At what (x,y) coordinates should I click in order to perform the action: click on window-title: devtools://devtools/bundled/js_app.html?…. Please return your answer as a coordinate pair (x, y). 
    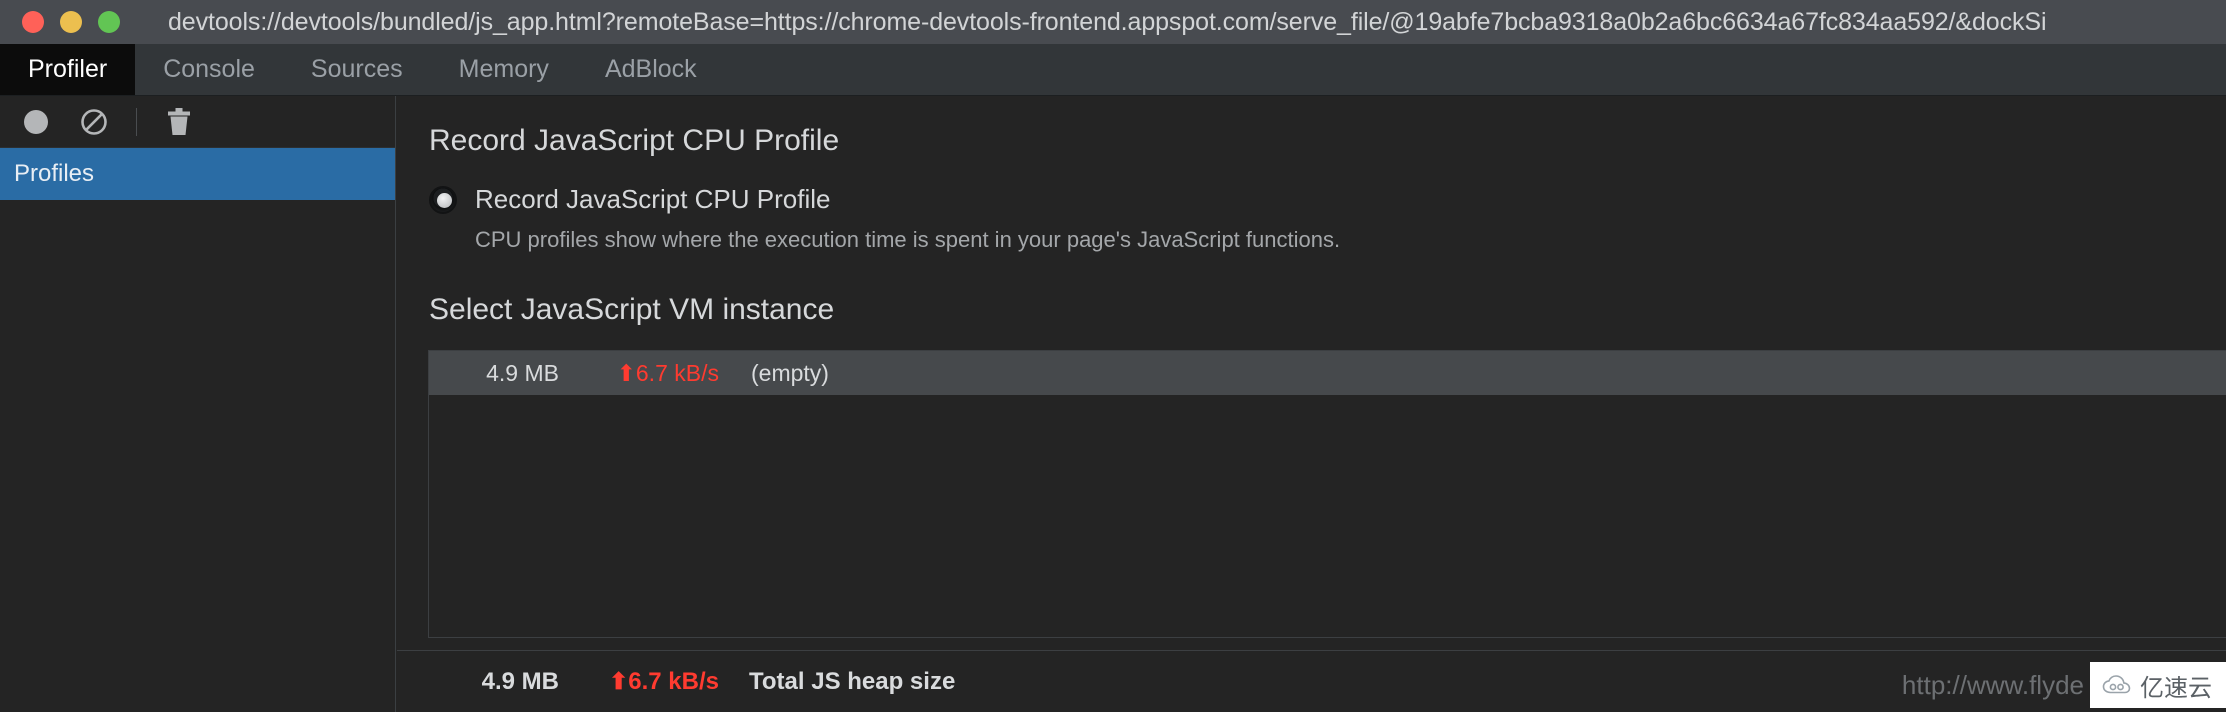
    Looking at the image, I should click on (1107, 21).